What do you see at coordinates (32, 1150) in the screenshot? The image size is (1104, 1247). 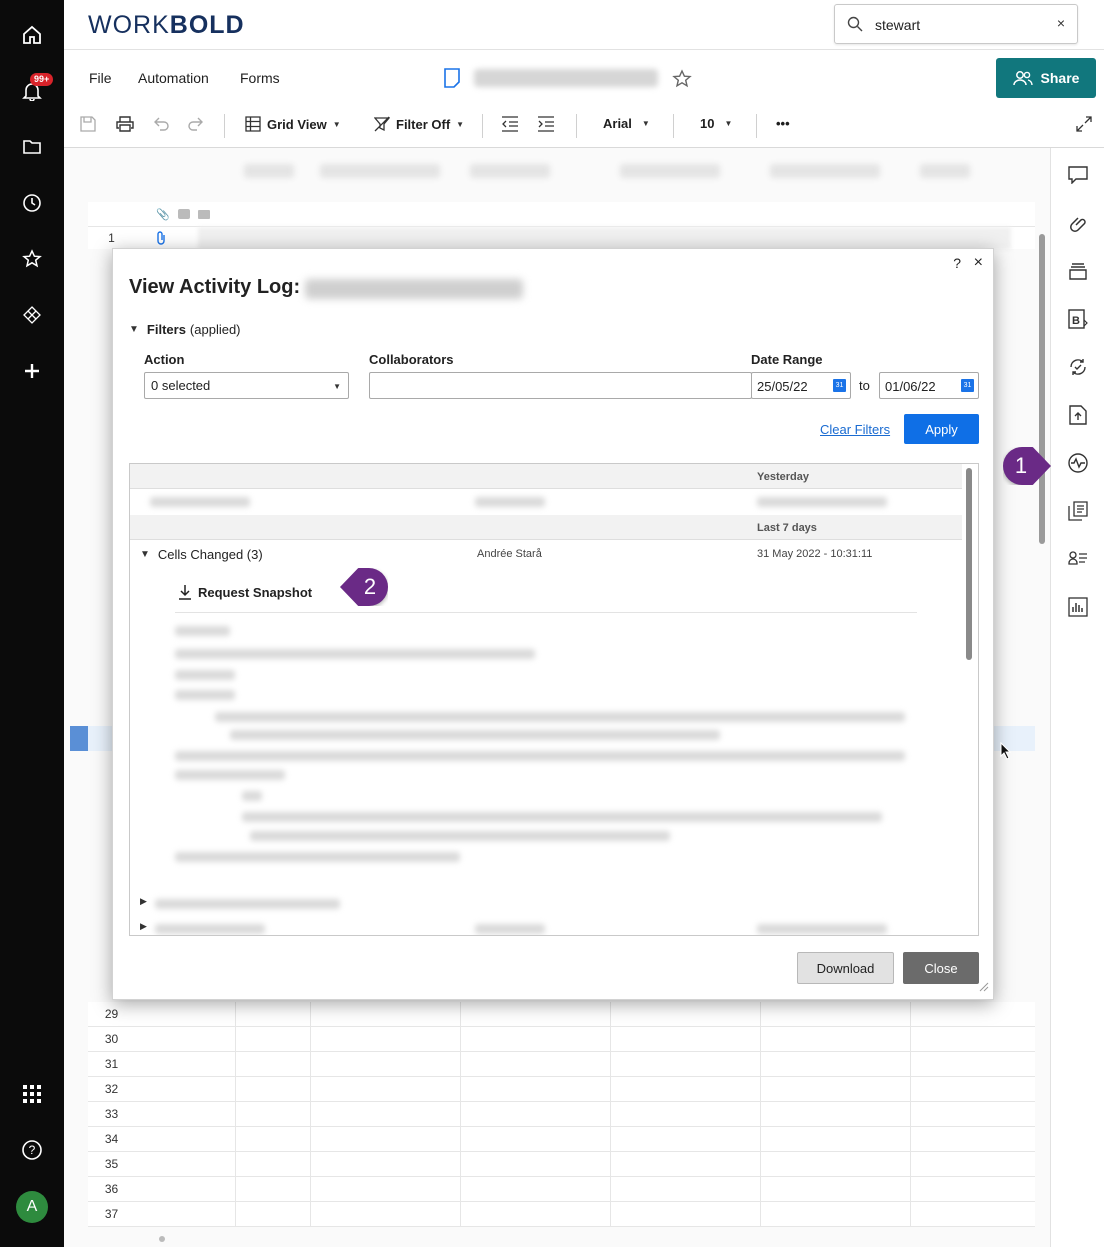 I see `help-icon: ?` at bounding box center [32, 1150].